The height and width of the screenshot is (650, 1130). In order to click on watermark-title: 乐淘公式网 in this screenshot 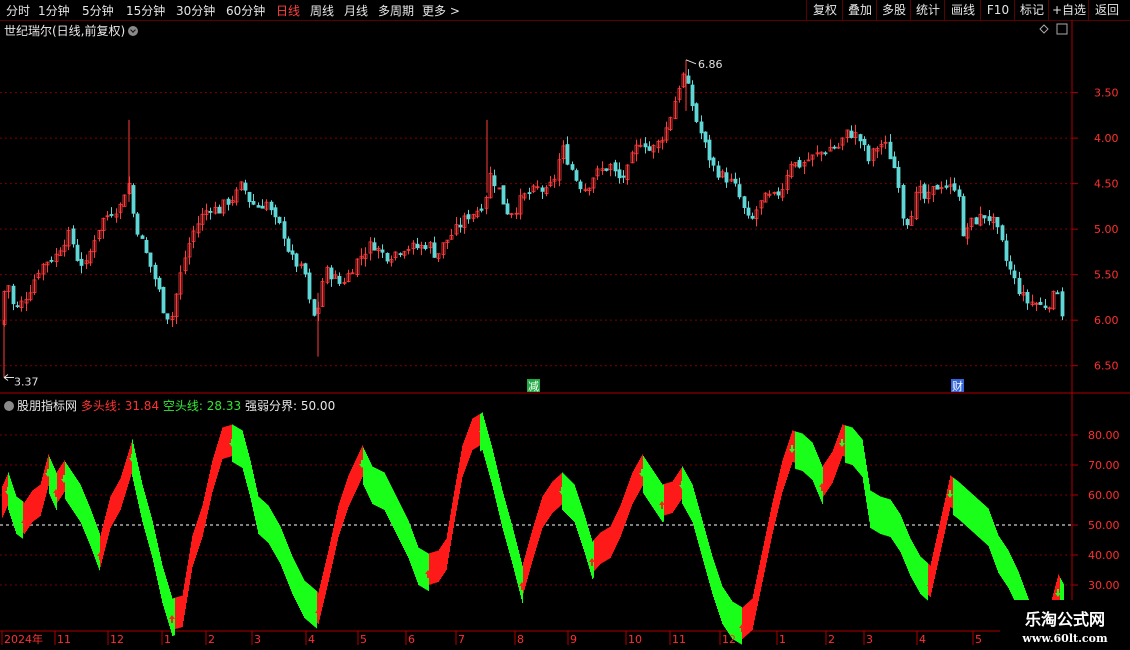, I will do `click(1064, 619)`.